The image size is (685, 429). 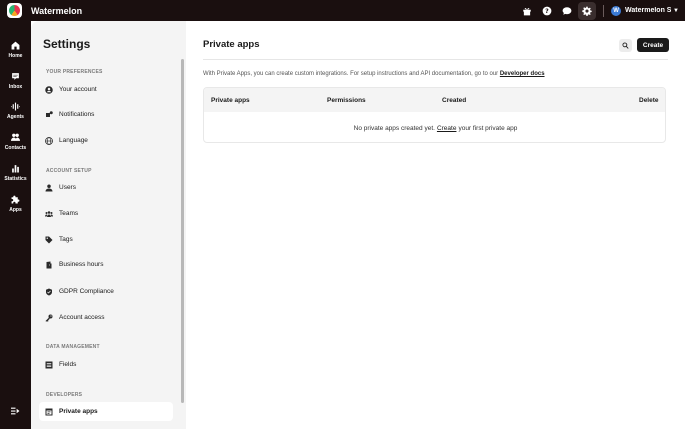 What do you see at coordinates (488, 128) in the screenshot?
I see `empty-state-suffix: your first private app` at bounding box center [488, 128].